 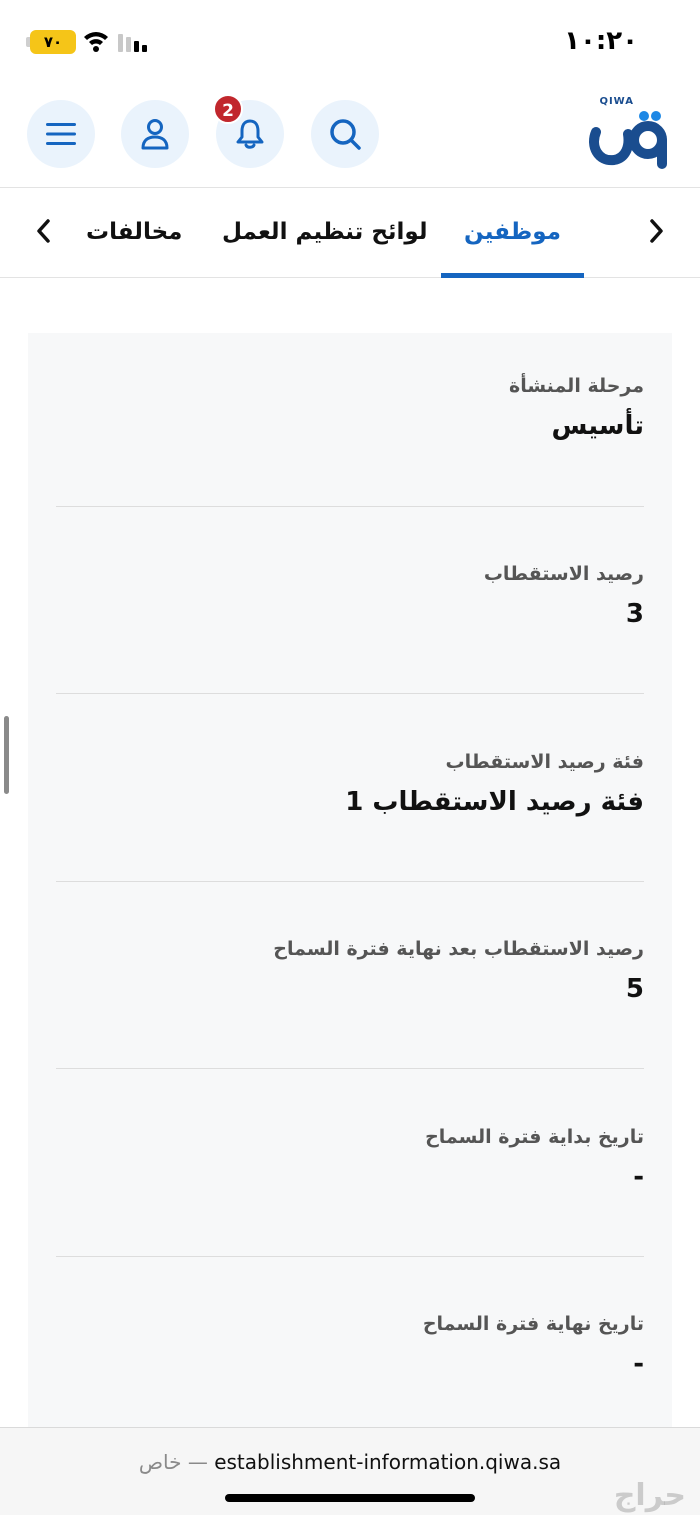 I want to click on field-value: فئة رصيد الاستقطاب 1, so click(x=494, y=802).